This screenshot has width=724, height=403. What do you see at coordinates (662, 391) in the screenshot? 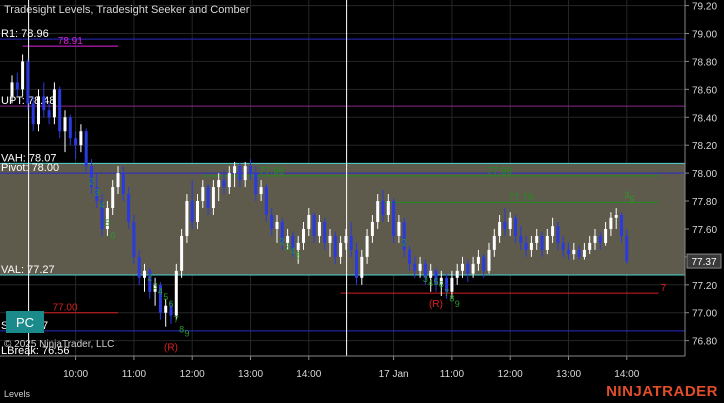
I see `brand-logo: NINJATRADER` at bounding box center [662, 391].